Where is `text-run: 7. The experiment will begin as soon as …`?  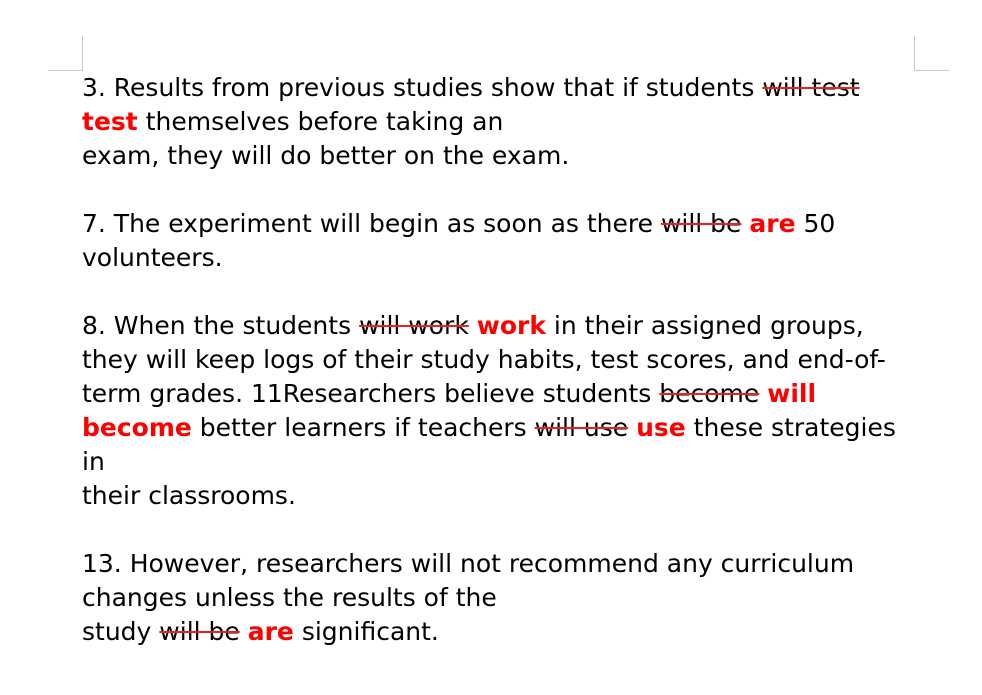 text-run: 7. The experiment will begin as soon as … is located at coordinates (371, 223).